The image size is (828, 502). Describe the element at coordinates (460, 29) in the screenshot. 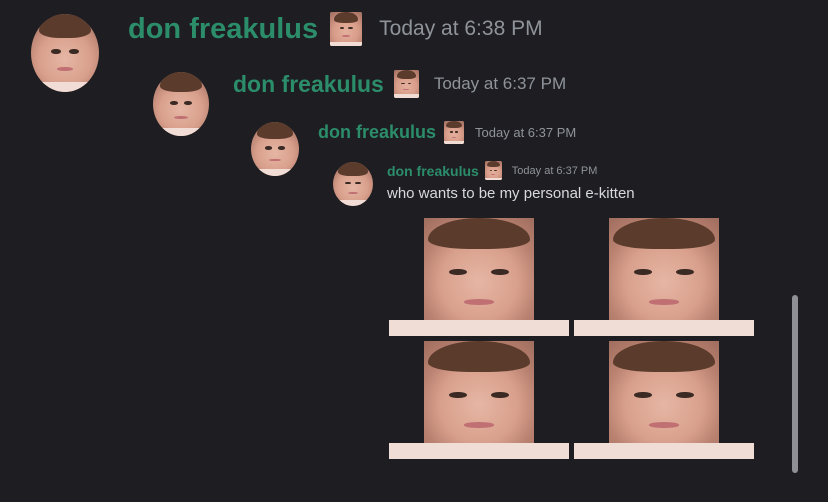

I see `timestamp: Today at 6:38 PM` at that location.